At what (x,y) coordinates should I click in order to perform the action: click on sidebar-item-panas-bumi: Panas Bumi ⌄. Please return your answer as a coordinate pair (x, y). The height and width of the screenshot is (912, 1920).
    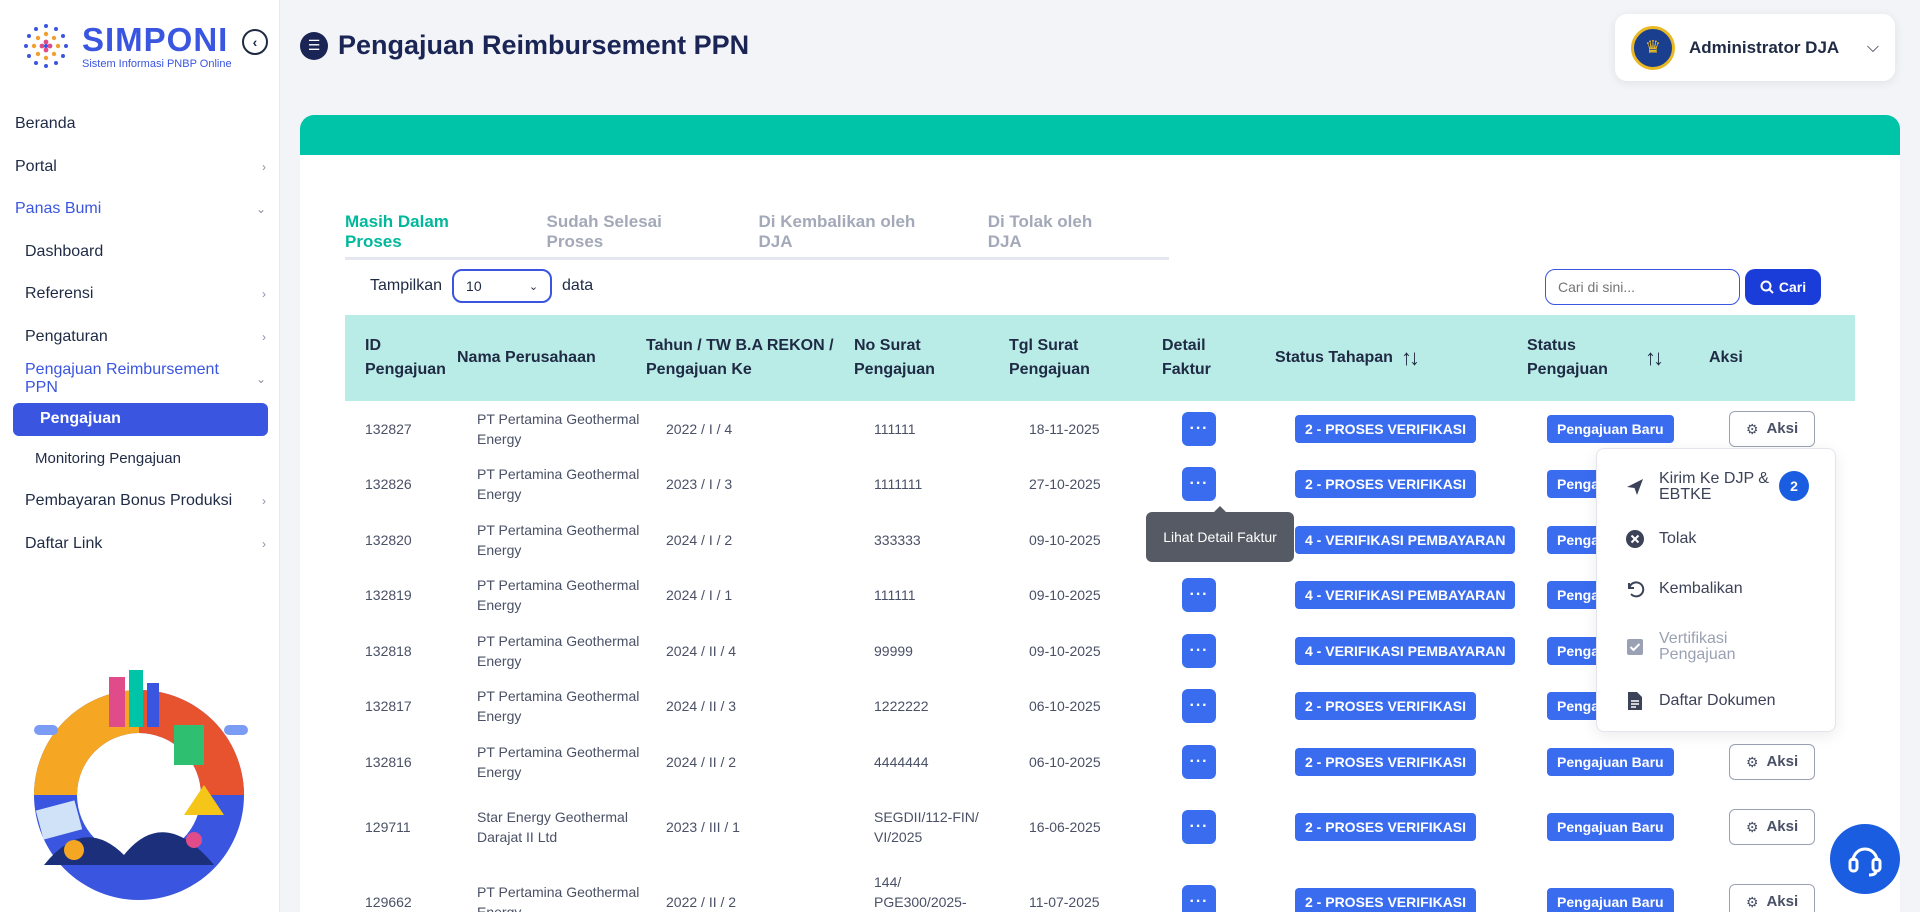
    Looking at the image, I should click on (140, 209).